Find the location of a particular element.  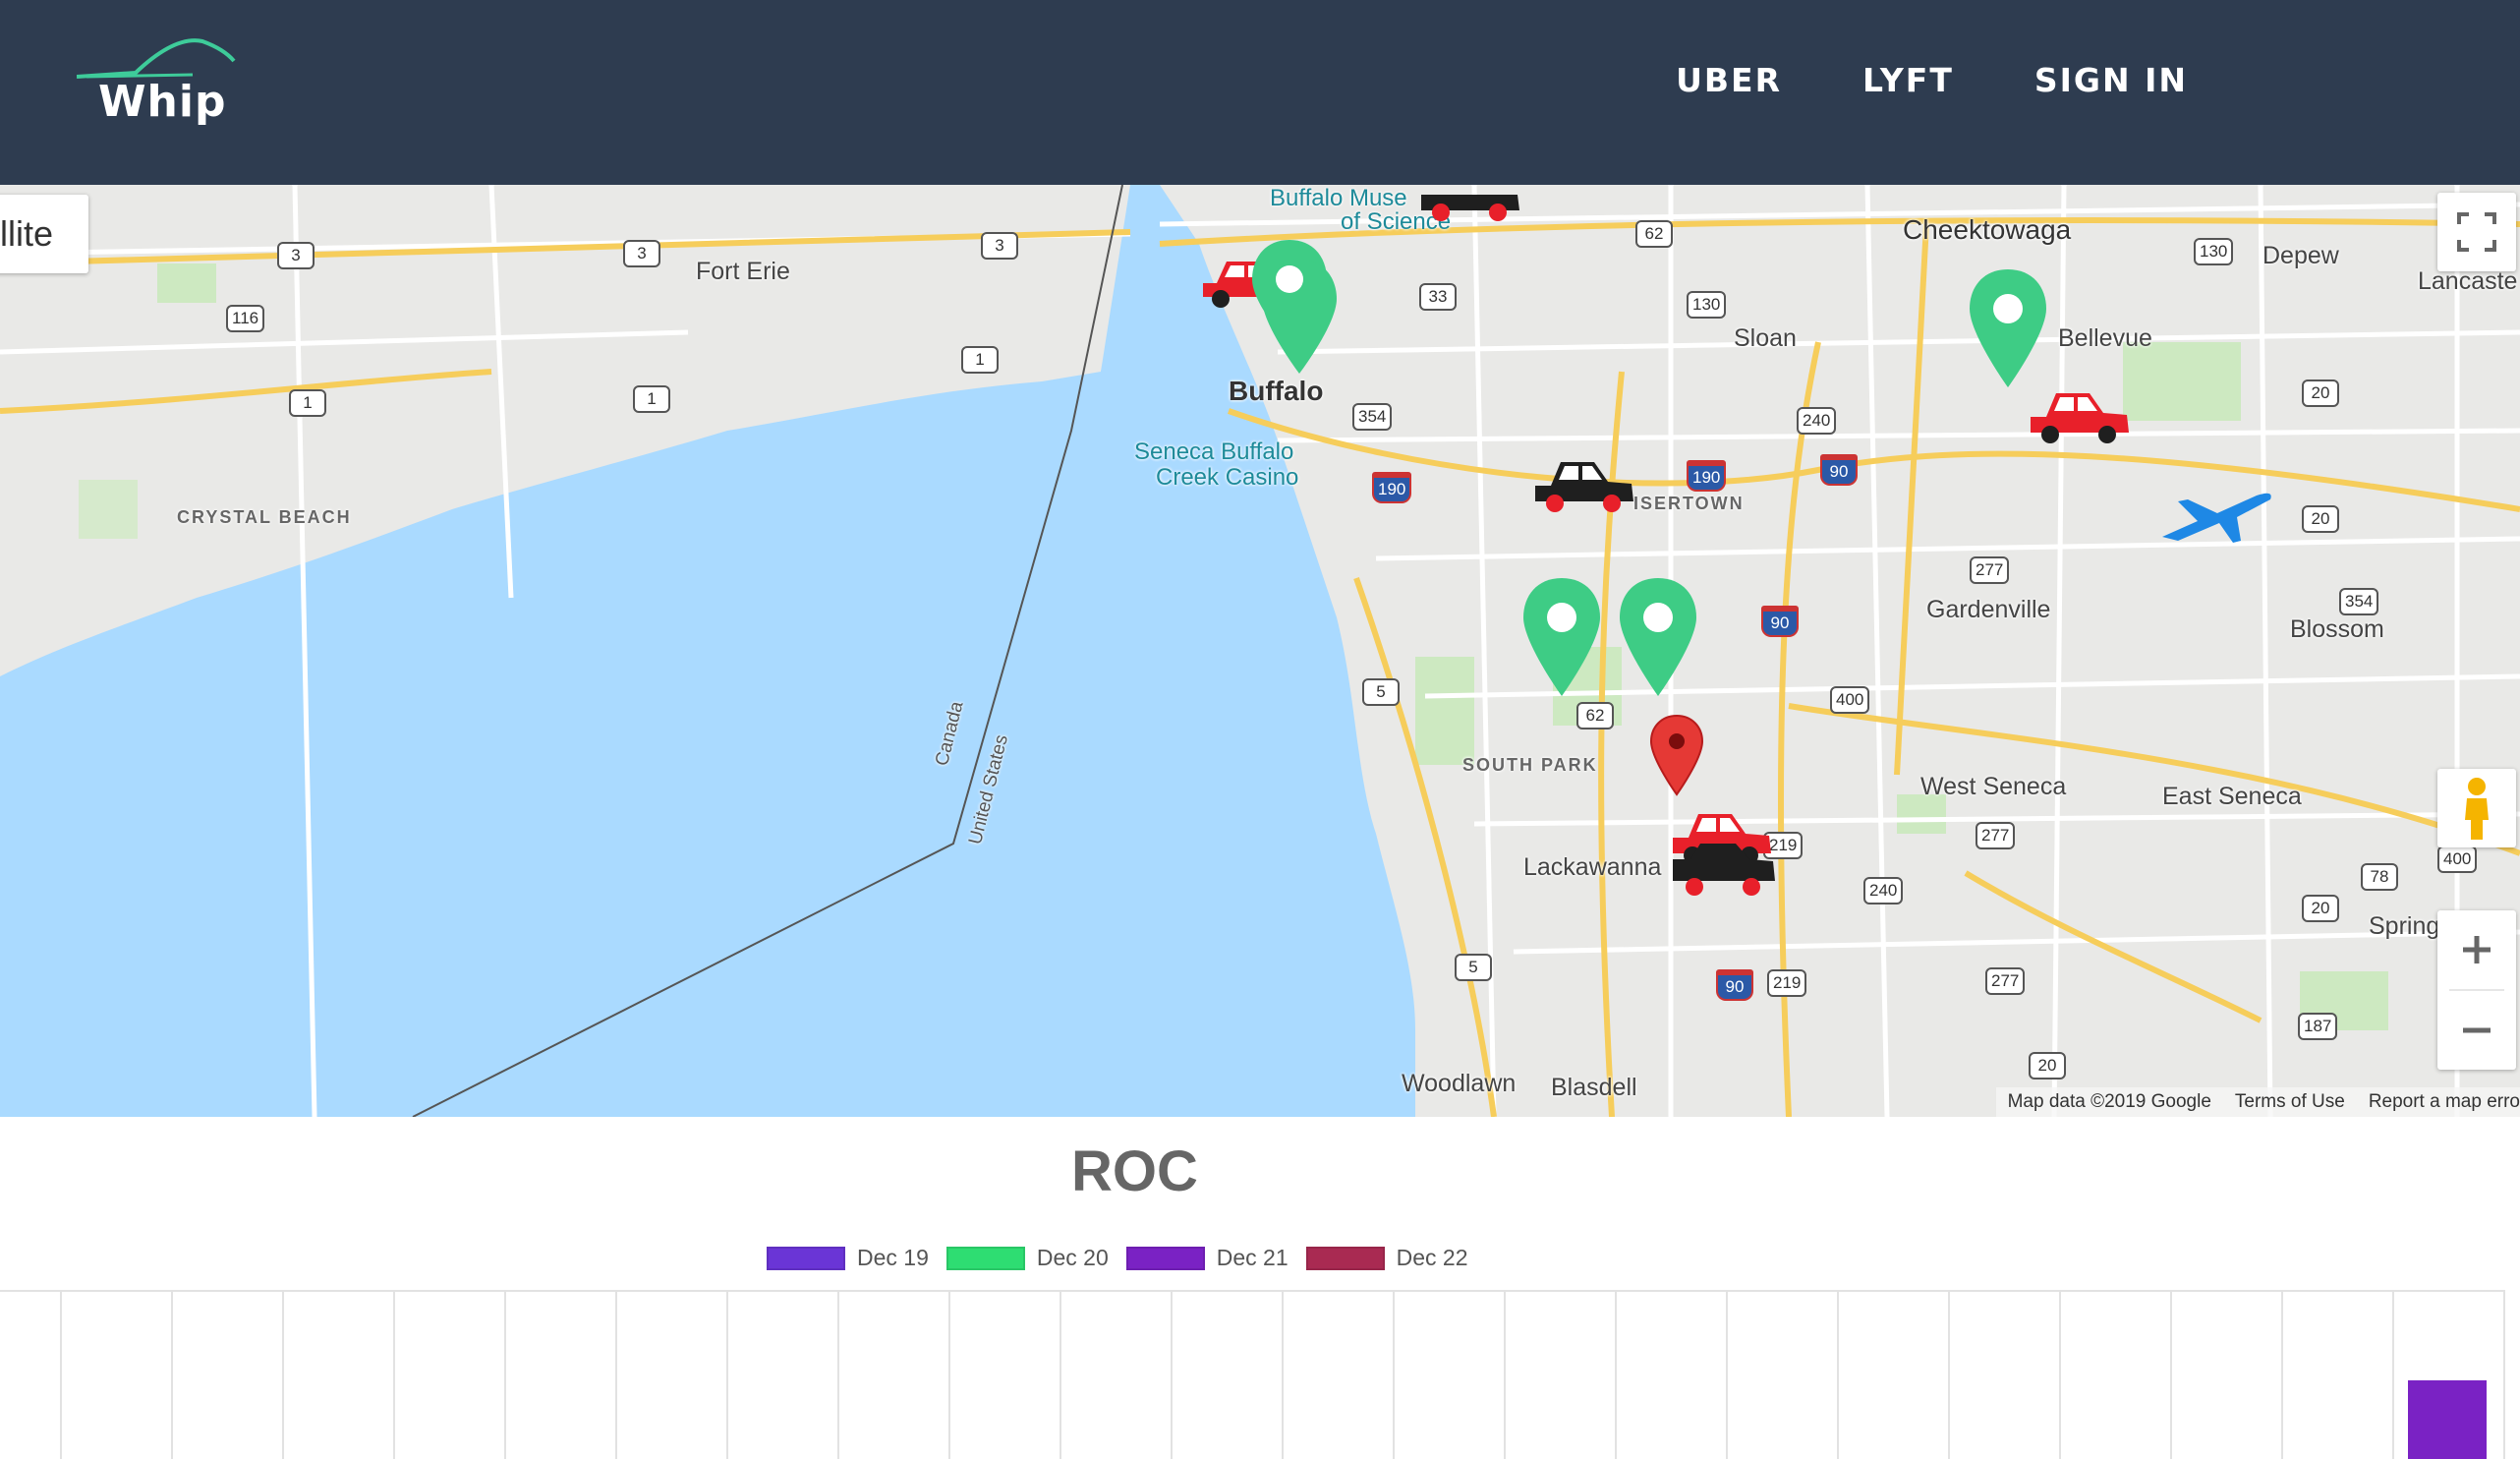

airplane-icon is located at coordinates (2216, 518).